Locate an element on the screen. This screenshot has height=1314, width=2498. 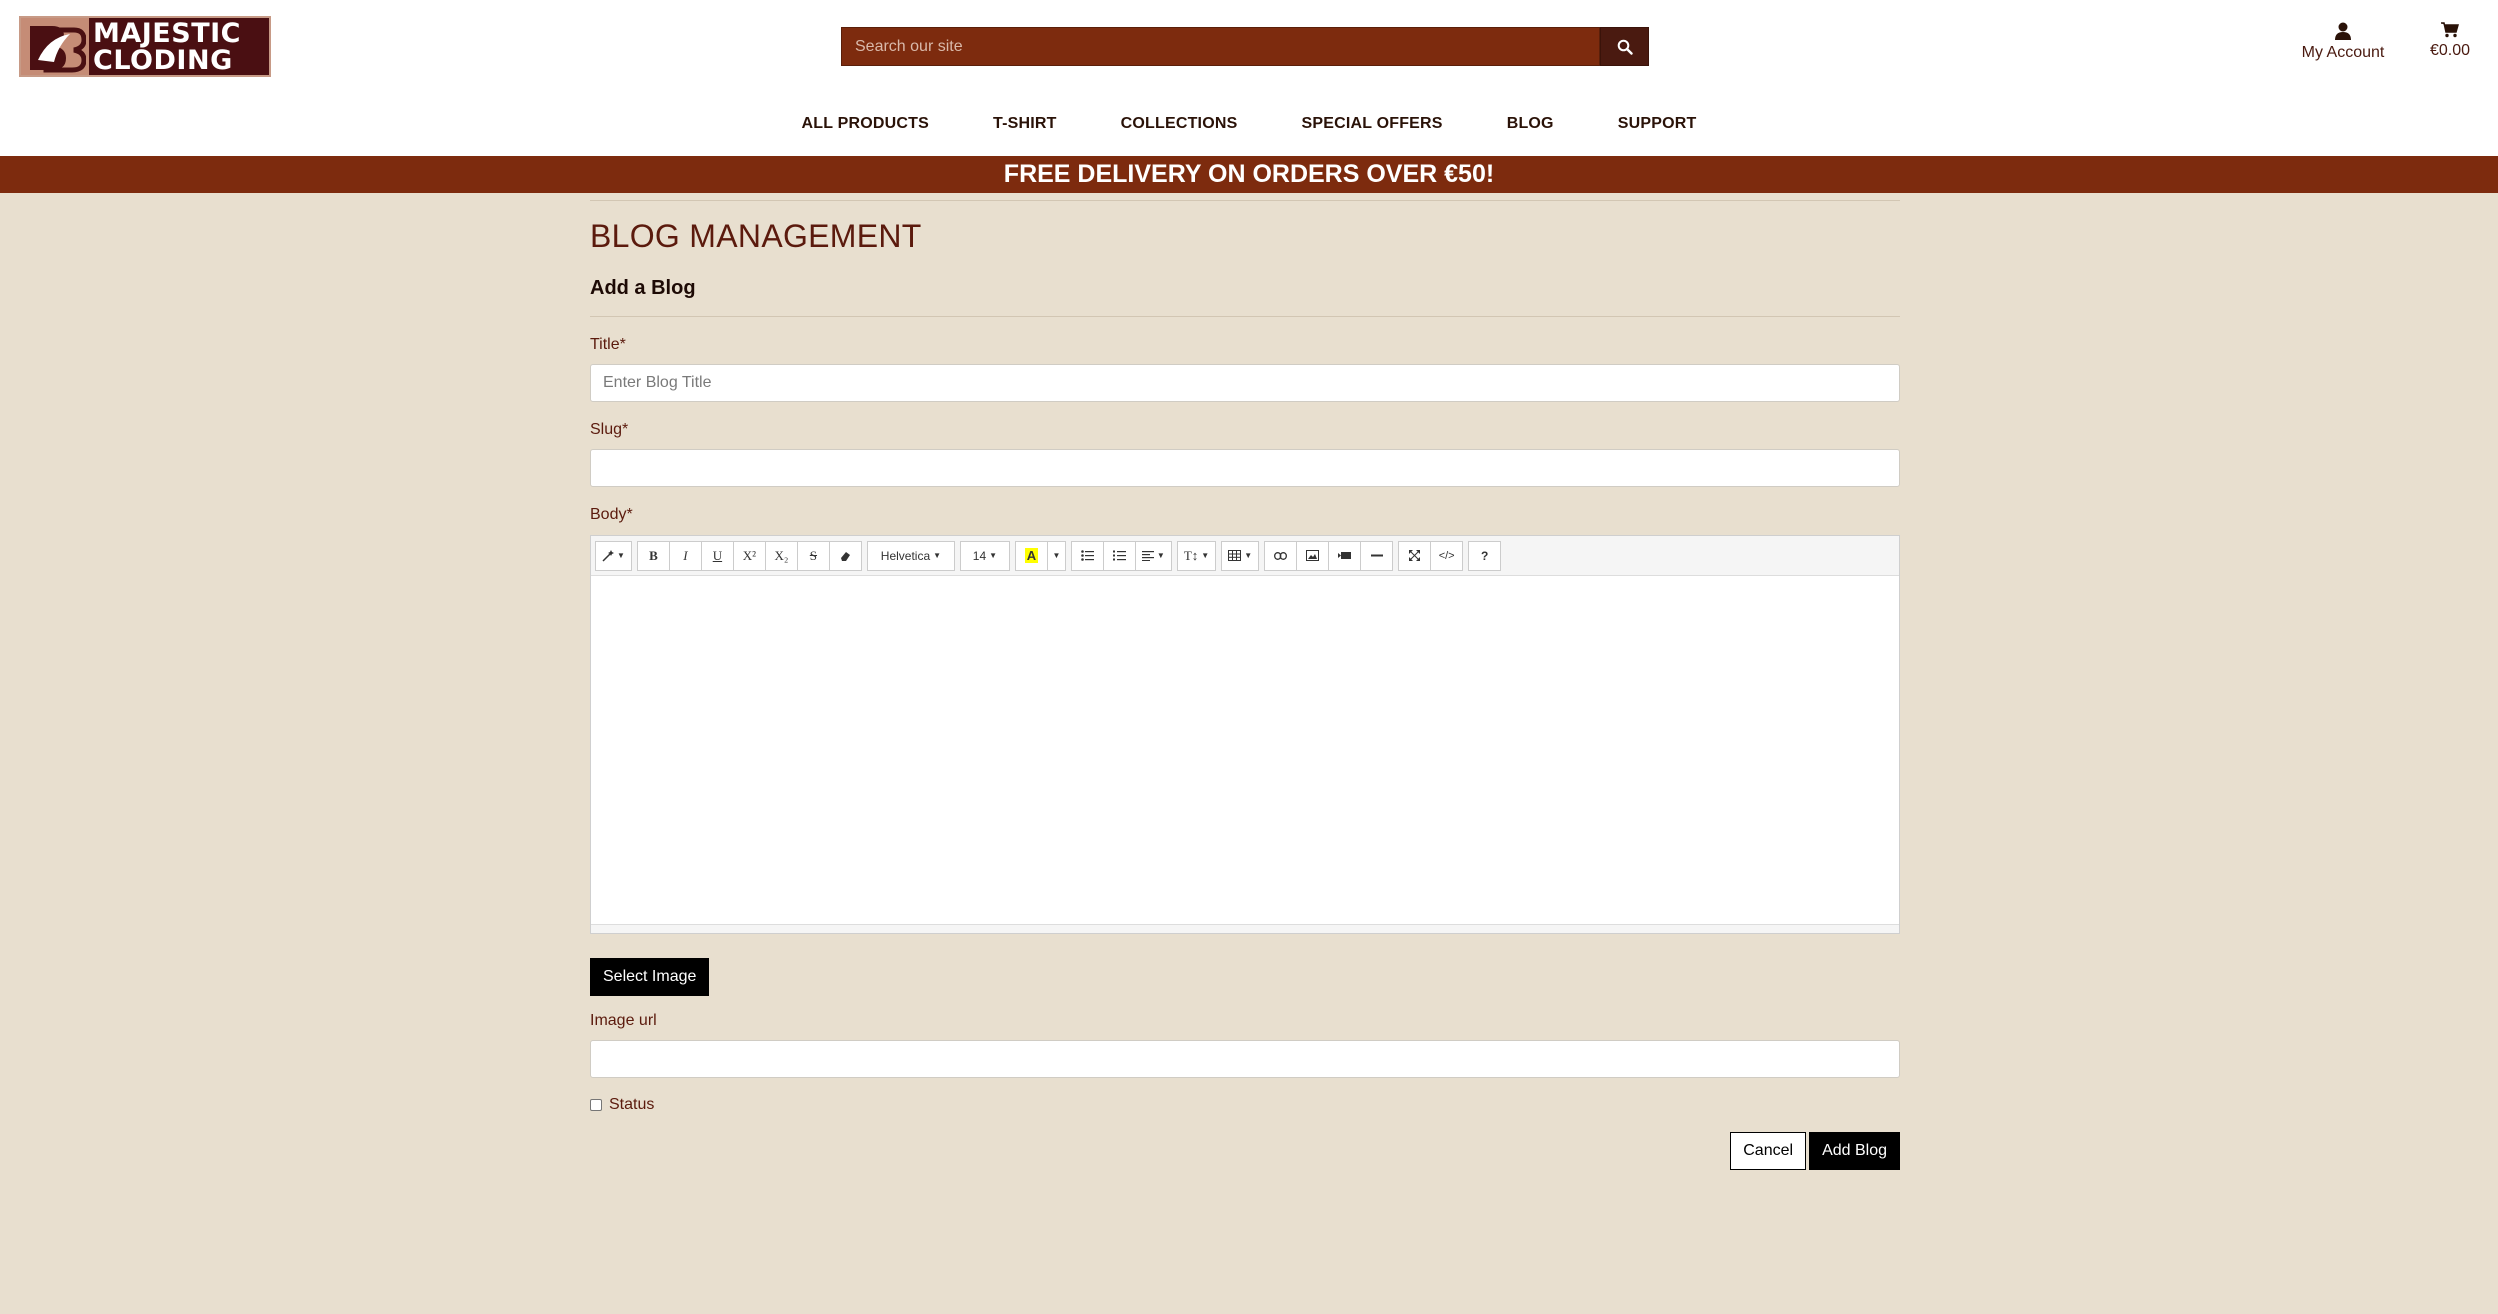
add-blog-button: Add Blog is located at coordinates (1854, 1151).